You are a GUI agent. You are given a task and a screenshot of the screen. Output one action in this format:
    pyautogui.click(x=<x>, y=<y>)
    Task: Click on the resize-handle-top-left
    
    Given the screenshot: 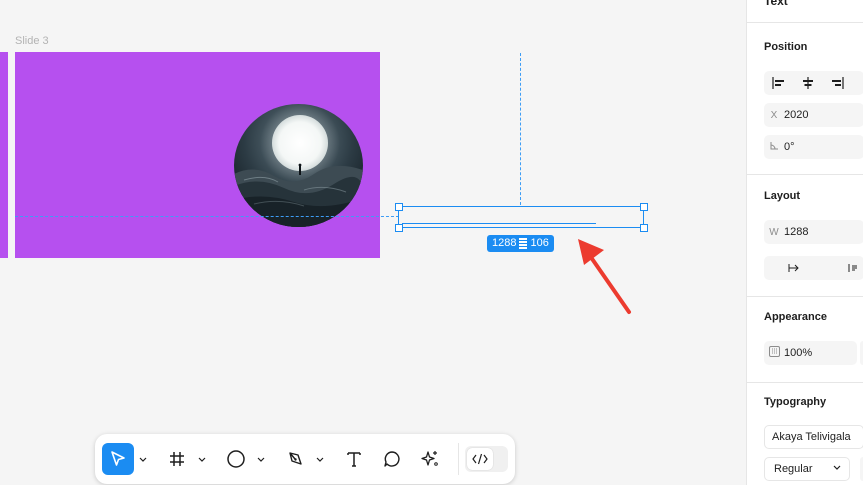 What is the action you would take?
    pyautogui.click(x=399, y=207)
    